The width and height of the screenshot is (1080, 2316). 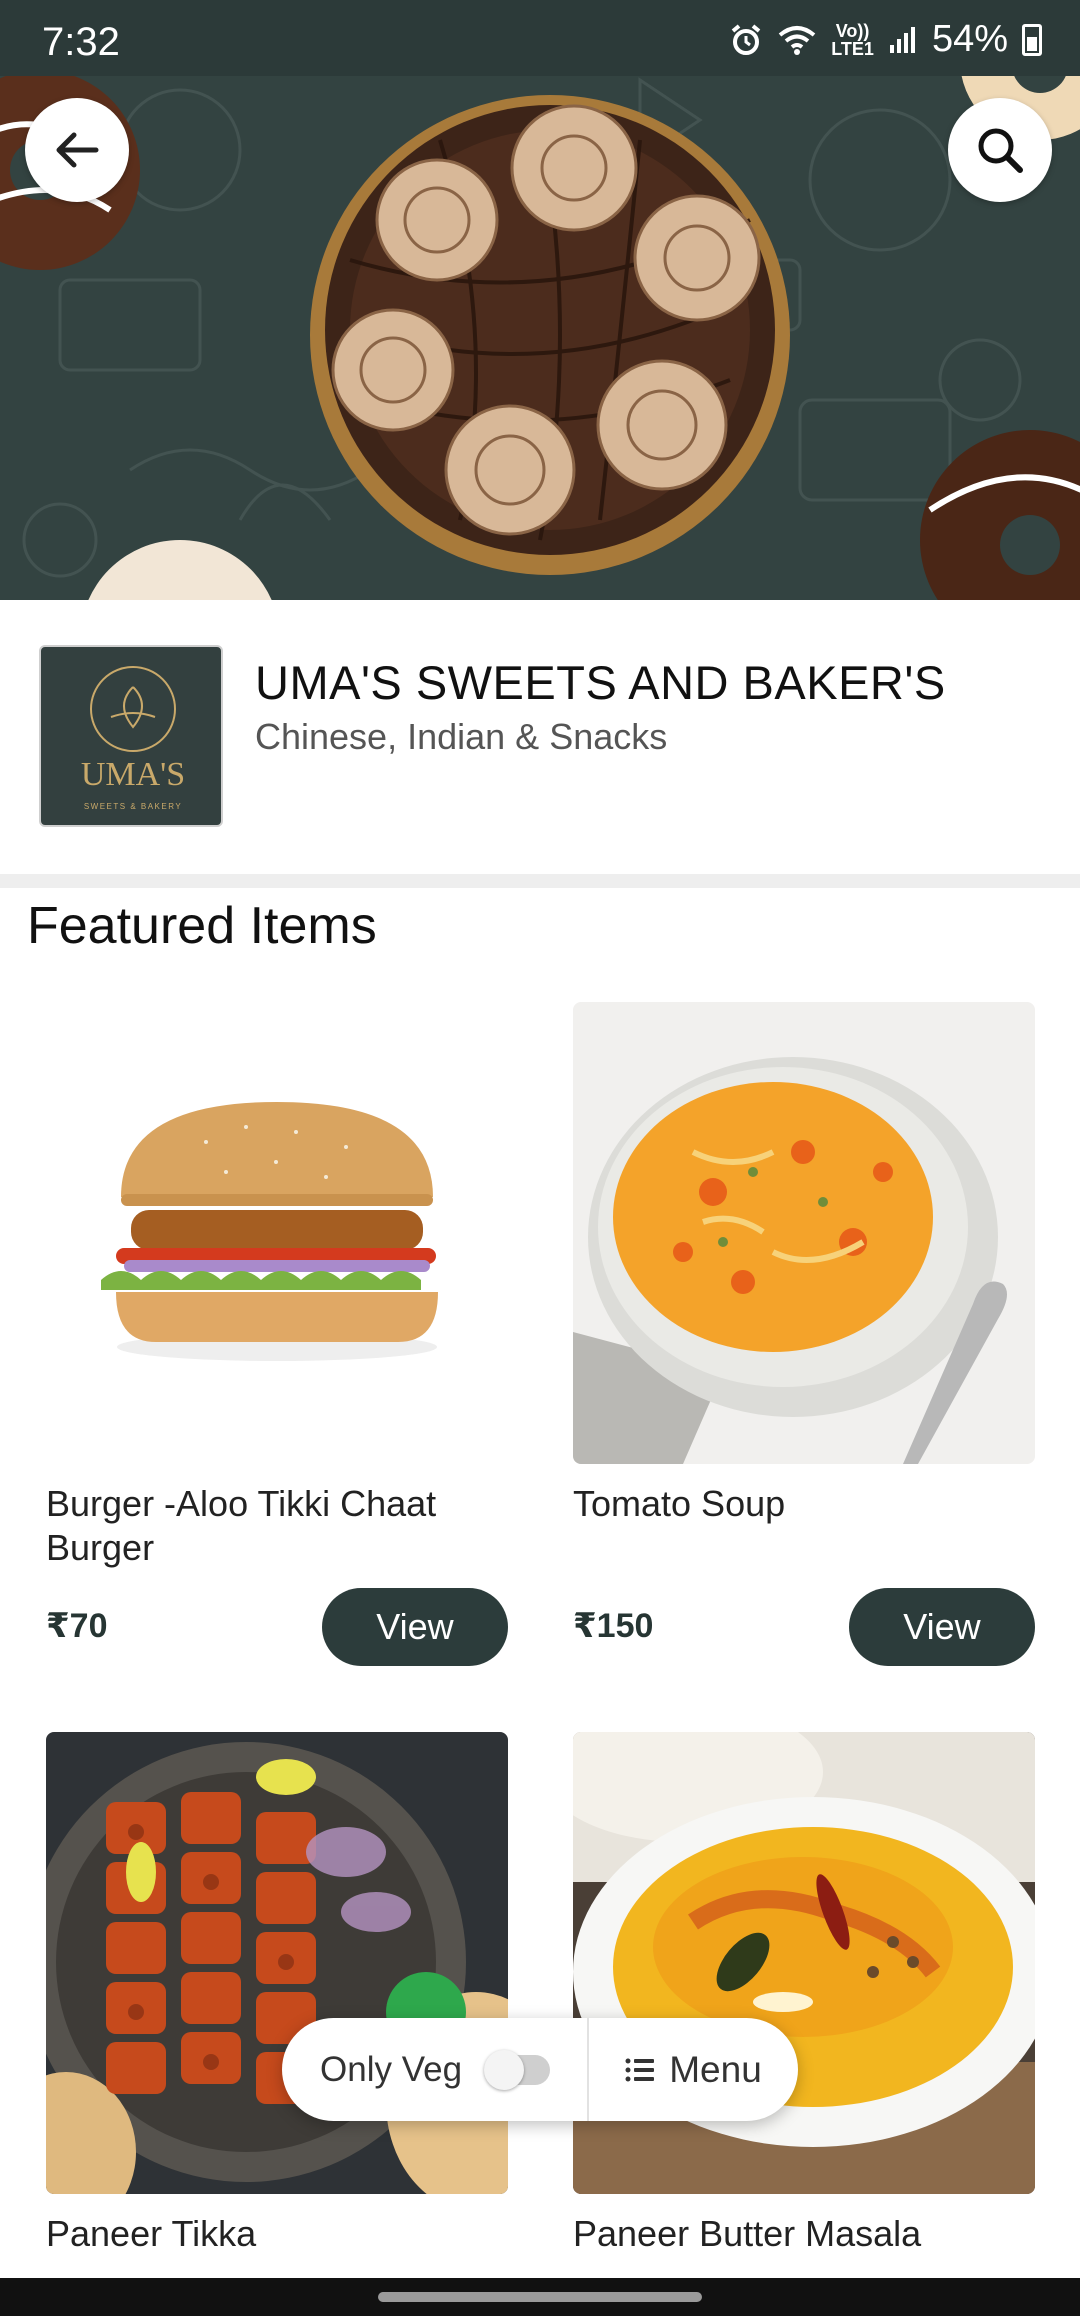 I want to click on item-name: Paneer Tikka, so click(x=151, y=2233).